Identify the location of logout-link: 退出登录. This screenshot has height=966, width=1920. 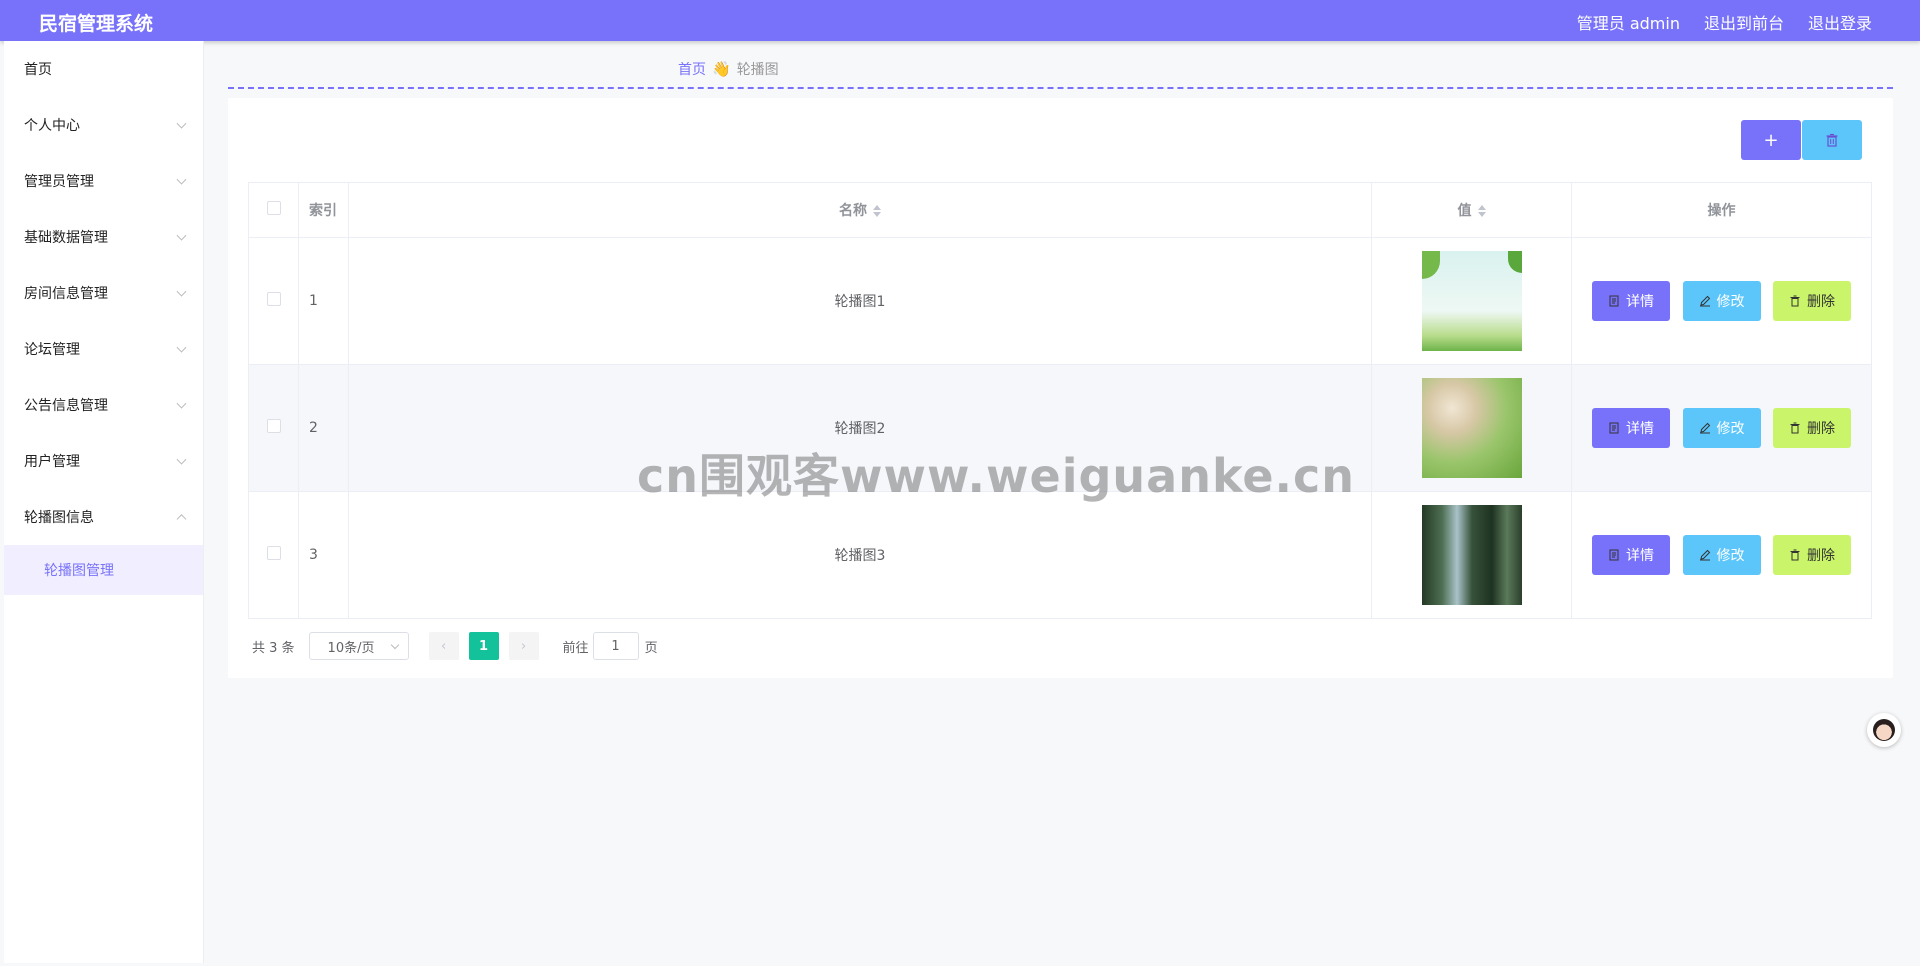
(1840, 22).